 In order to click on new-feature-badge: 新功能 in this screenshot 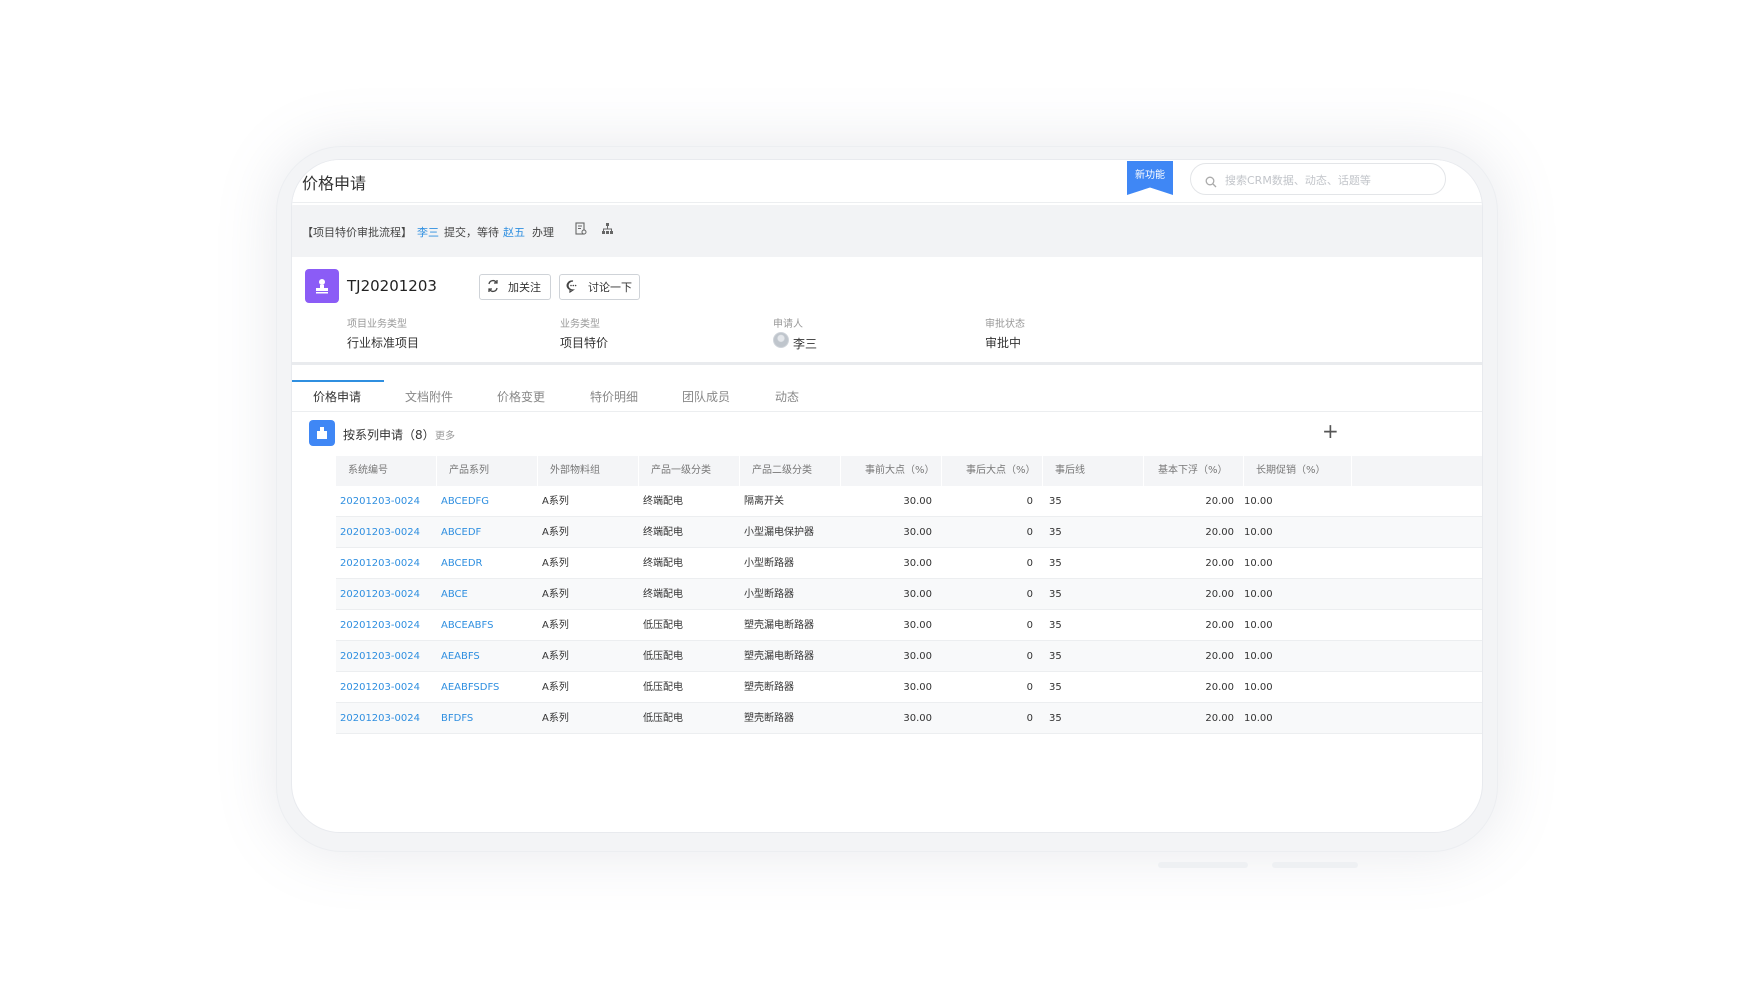, I will do `click(1150, 178)`.